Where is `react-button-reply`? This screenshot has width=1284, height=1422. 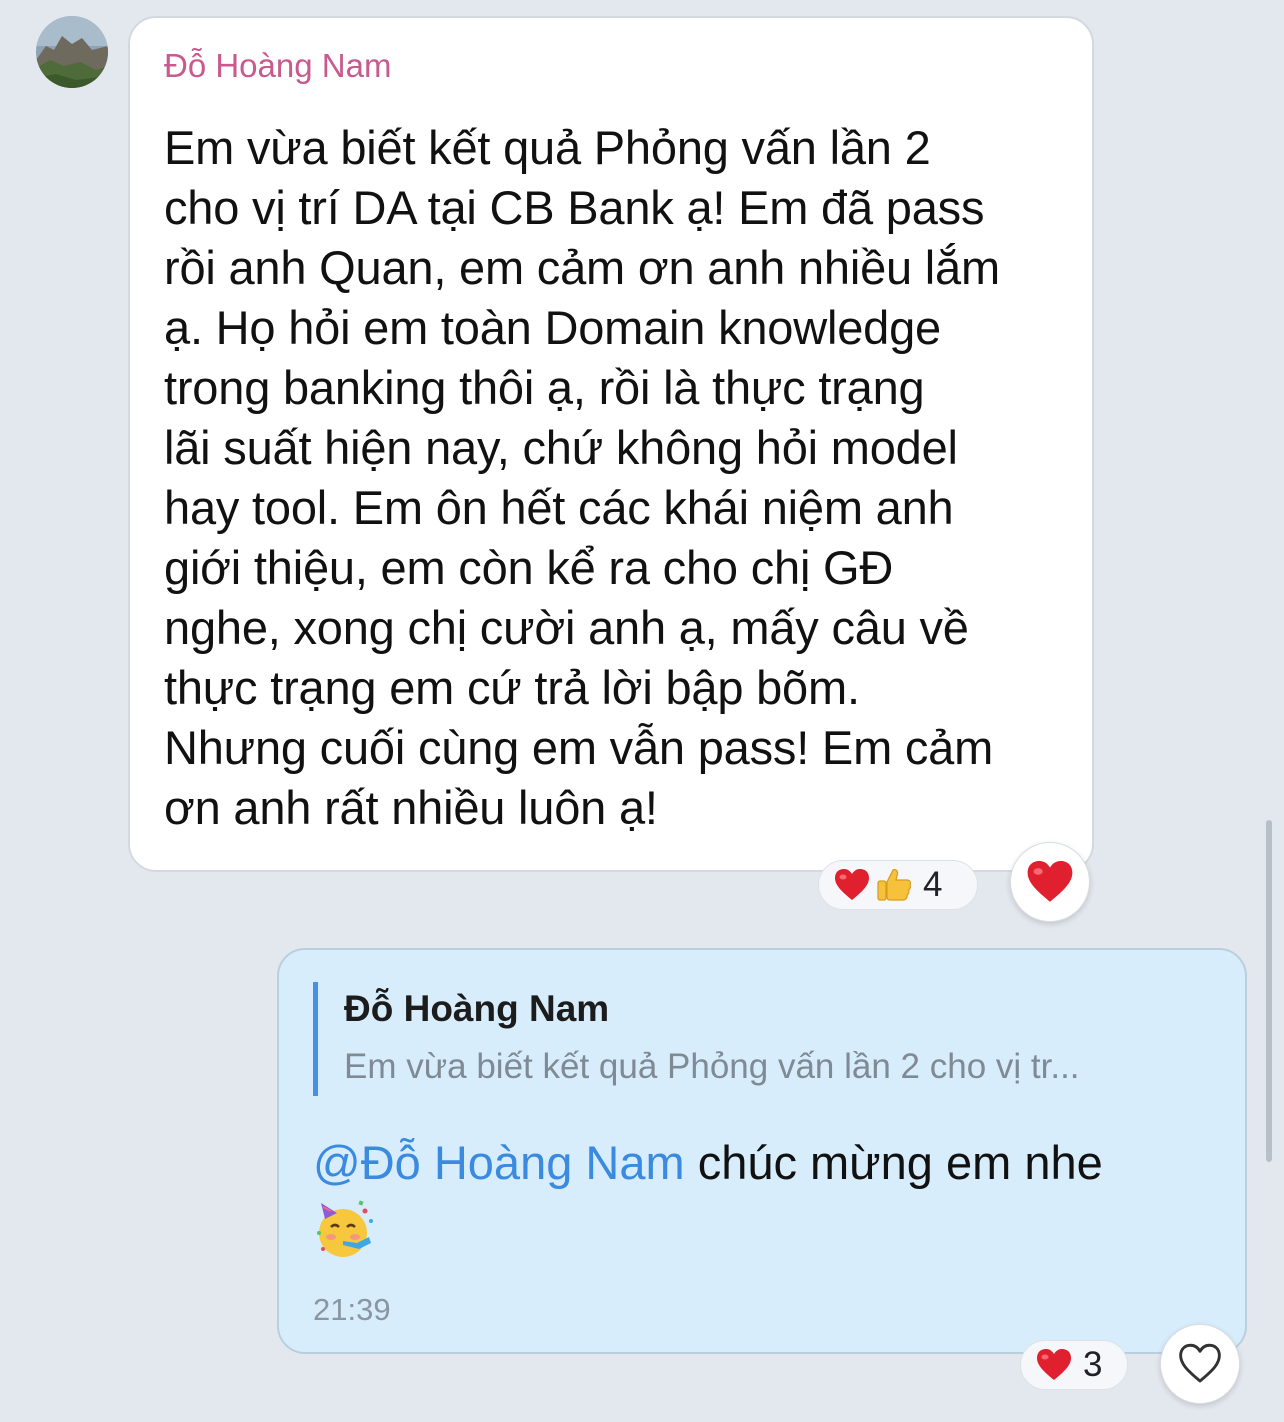 react-button-reply is located at coordinates (1200, 1364).